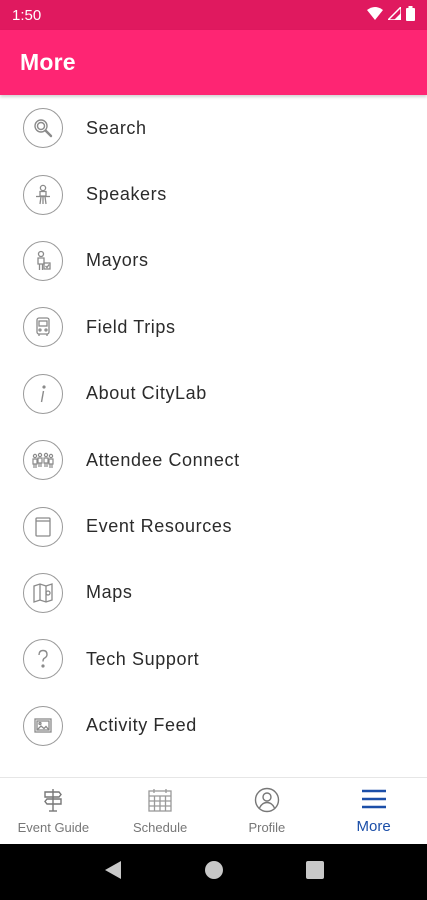 The width and height of the screenshot is (427, 900). Describe the element at coordinates (163, 459) in the screenshot. I see `menu-label-attendee-connect: Attendee Connect` at that location.